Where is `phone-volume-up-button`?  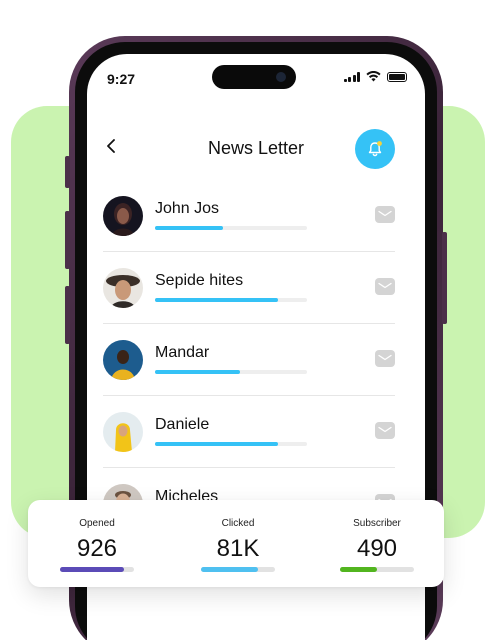
phone-volume-up-button is located at coordinates (67, 240).